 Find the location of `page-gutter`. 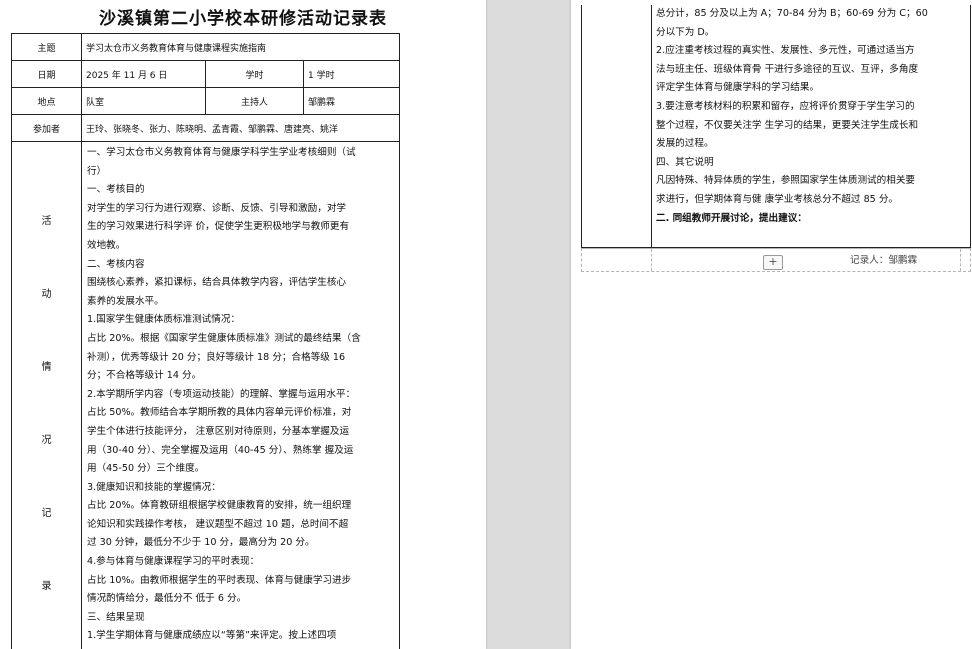

page-gutter is located at coordinates (528, 324).